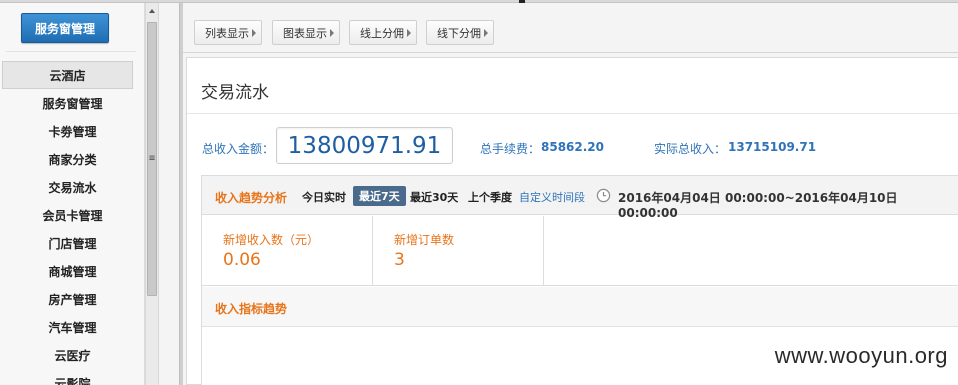 This screenshot has height=385, width=958. What do you see at coordinates (72, 271) in the screenshot?
I see `sidebar-item-mall: 商城管理` at bounding box center [72, 271].